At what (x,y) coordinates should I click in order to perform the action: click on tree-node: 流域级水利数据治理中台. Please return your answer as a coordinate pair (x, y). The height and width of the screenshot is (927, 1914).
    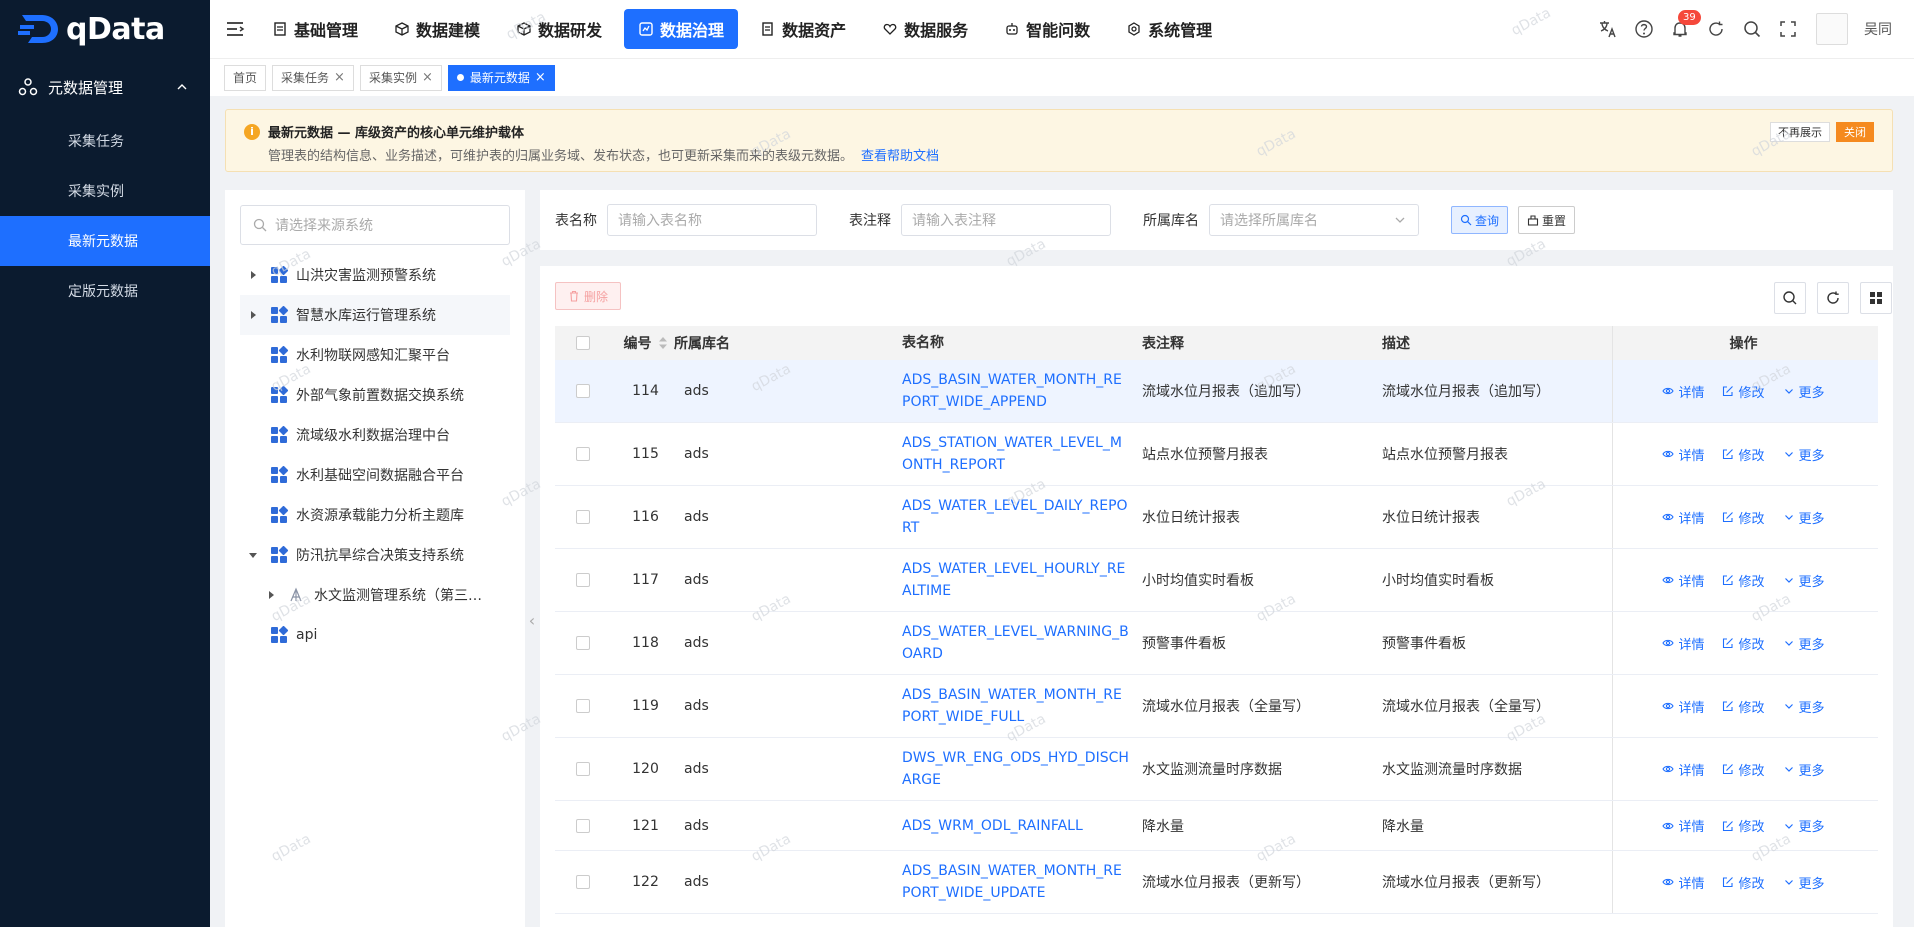
    Looking at the image, I should click on (375, 435).